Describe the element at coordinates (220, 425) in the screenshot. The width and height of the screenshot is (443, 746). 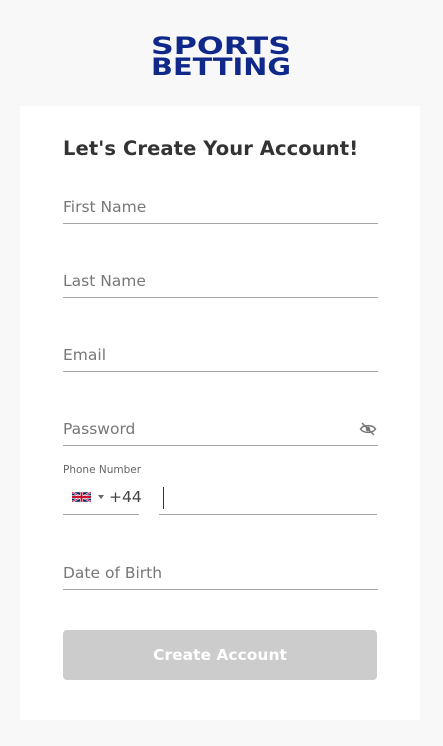
I see `password-field: Password` at that location.